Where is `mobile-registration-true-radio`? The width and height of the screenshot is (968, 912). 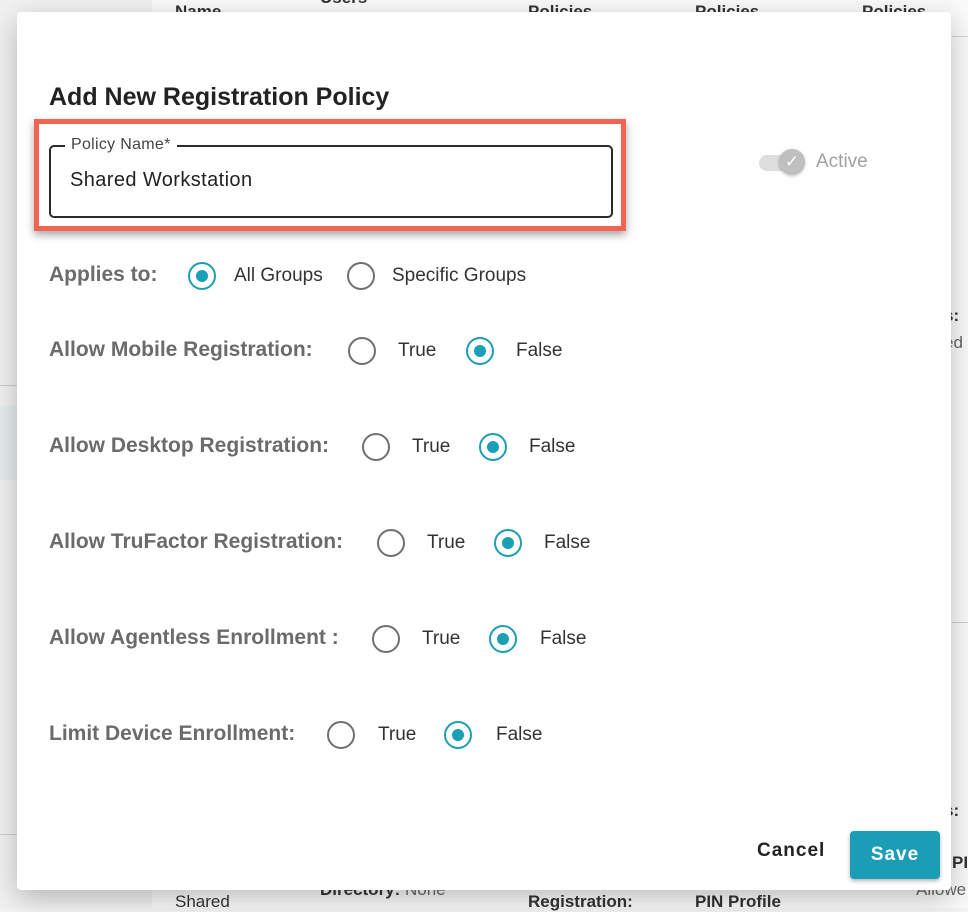 mobile-registration-true-radio is located at coordinates (362, 351).